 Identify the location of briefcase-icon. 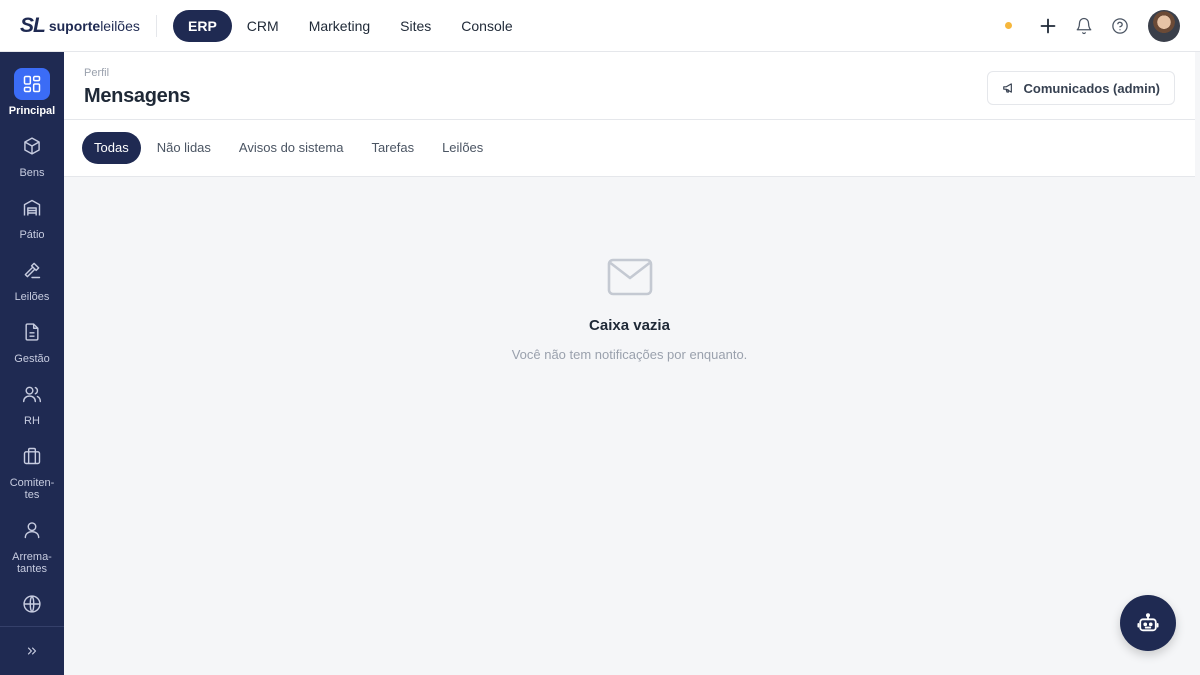
(32, 456).